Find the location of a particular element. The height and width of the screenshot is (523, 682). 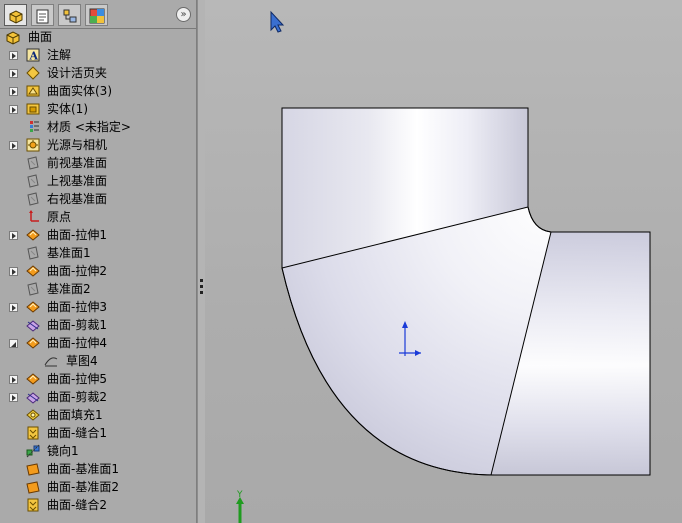

tree-item-label: 曲面-拉伸2 is located at coordinates (77, 271).